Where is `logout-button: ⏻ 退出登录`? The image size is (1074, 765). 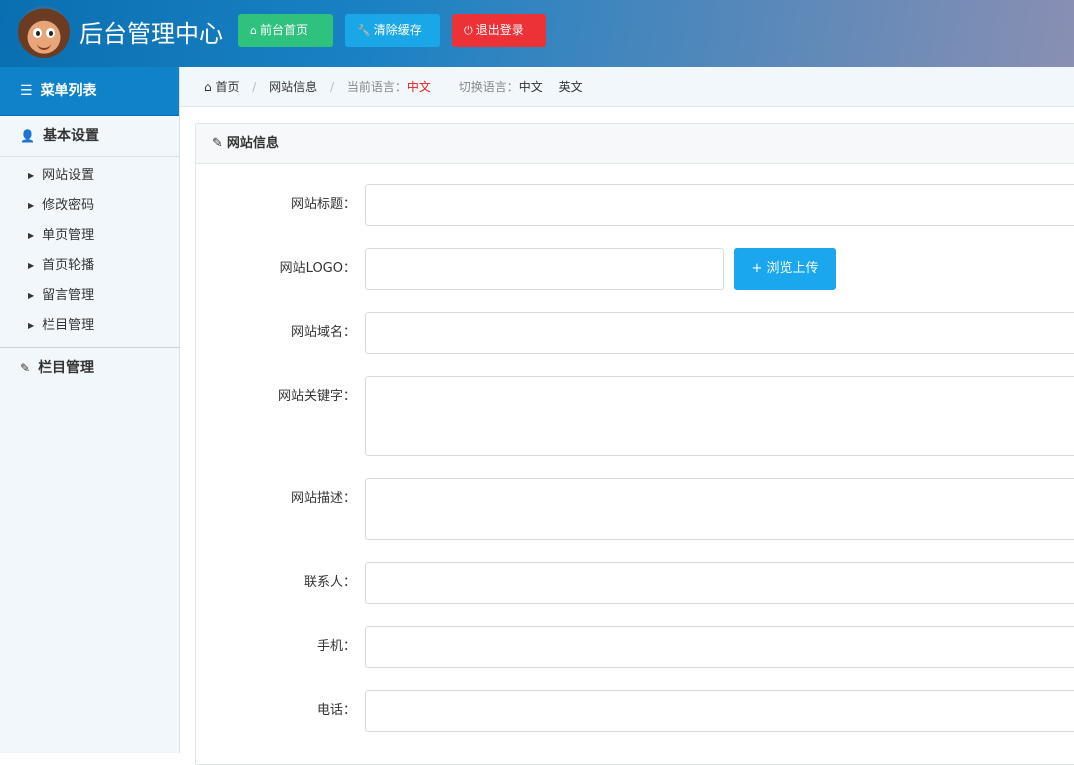
logout-button: ⏻ 退出登录 is located at coordinates (499, 30).